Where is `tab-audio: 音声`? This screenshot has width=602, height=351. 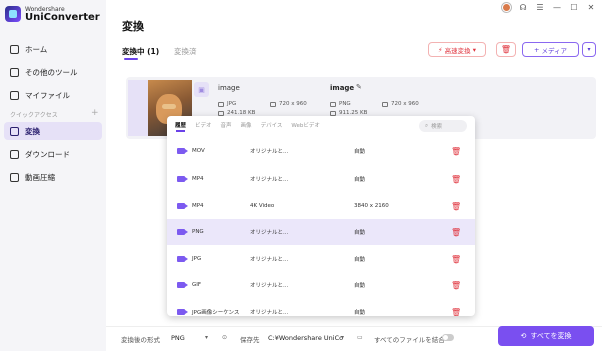
tab-audio: 音声 is located at coordinates (226, 125).